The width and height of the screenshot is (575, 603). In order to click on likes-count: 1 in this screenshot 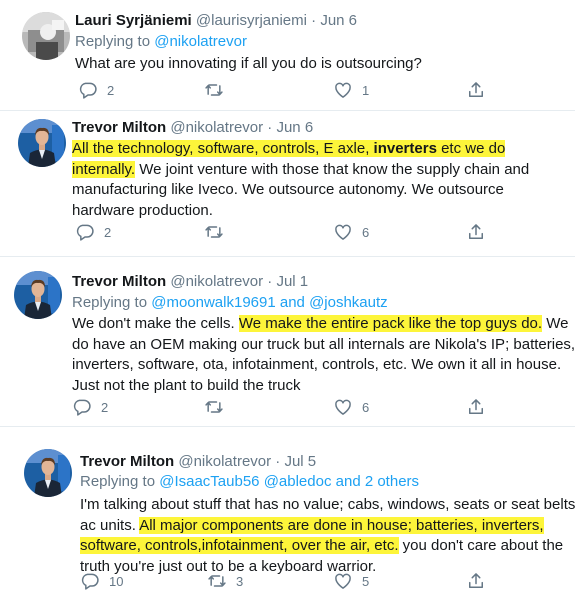, I will do `click(366, 90)`.